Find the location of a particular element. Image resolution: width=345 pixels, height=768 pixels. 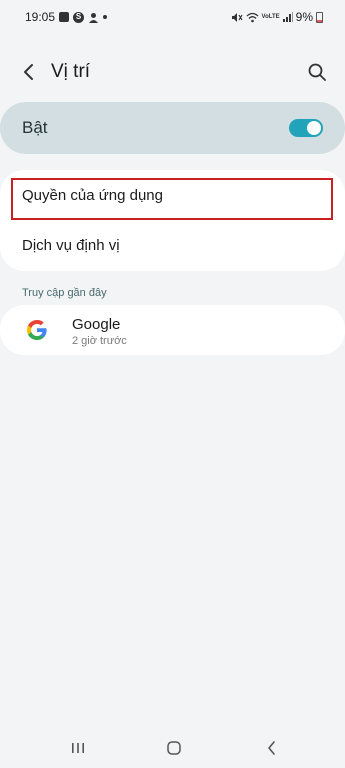

page-title: Vị trí is located at coordinates (71, 71).